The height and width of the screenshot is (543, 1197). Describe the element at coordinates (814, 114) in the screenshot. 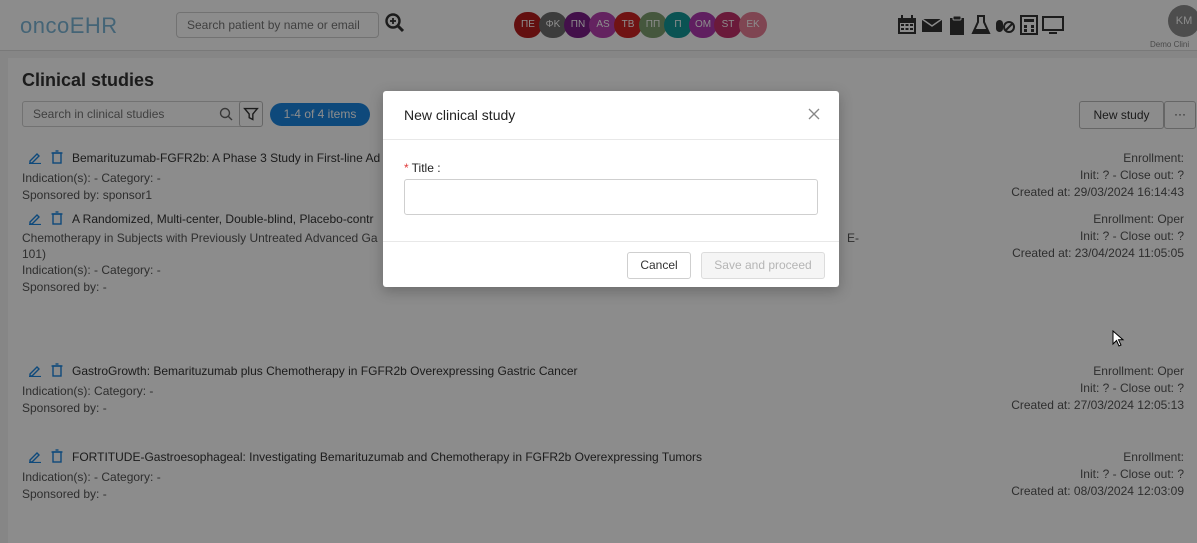

I see `close-icon` at that location.